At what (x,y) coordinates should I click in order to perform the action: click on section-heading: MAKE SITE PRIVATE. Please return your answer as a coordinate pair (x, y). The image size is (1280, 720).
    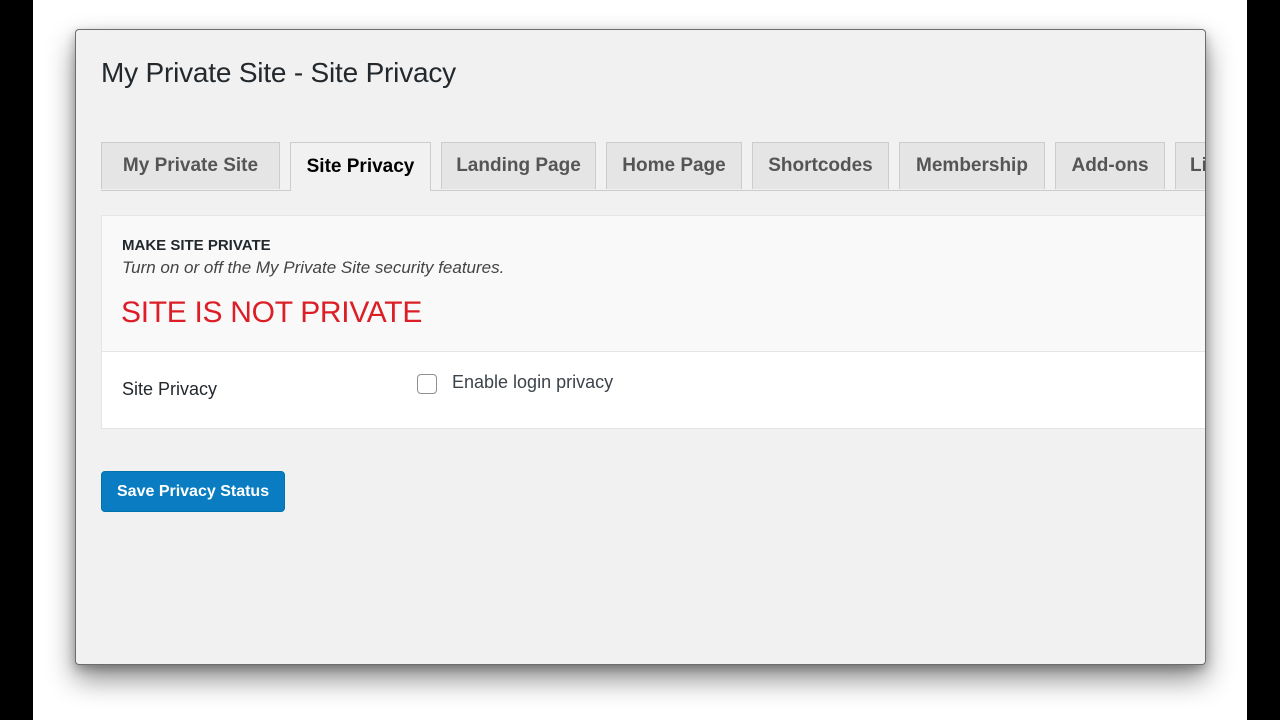
    Looking at the image, I should click on (196, 245).